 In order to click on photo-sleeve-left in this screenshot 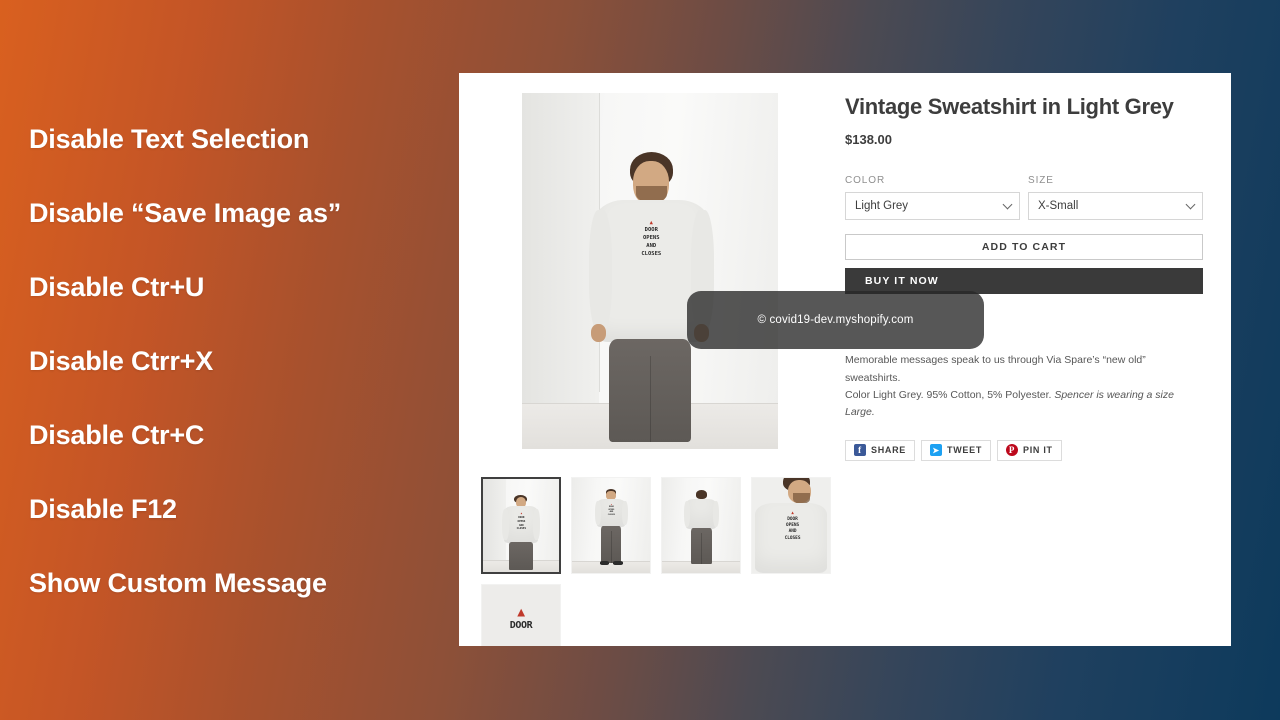, I will do `click(600, 271)`.